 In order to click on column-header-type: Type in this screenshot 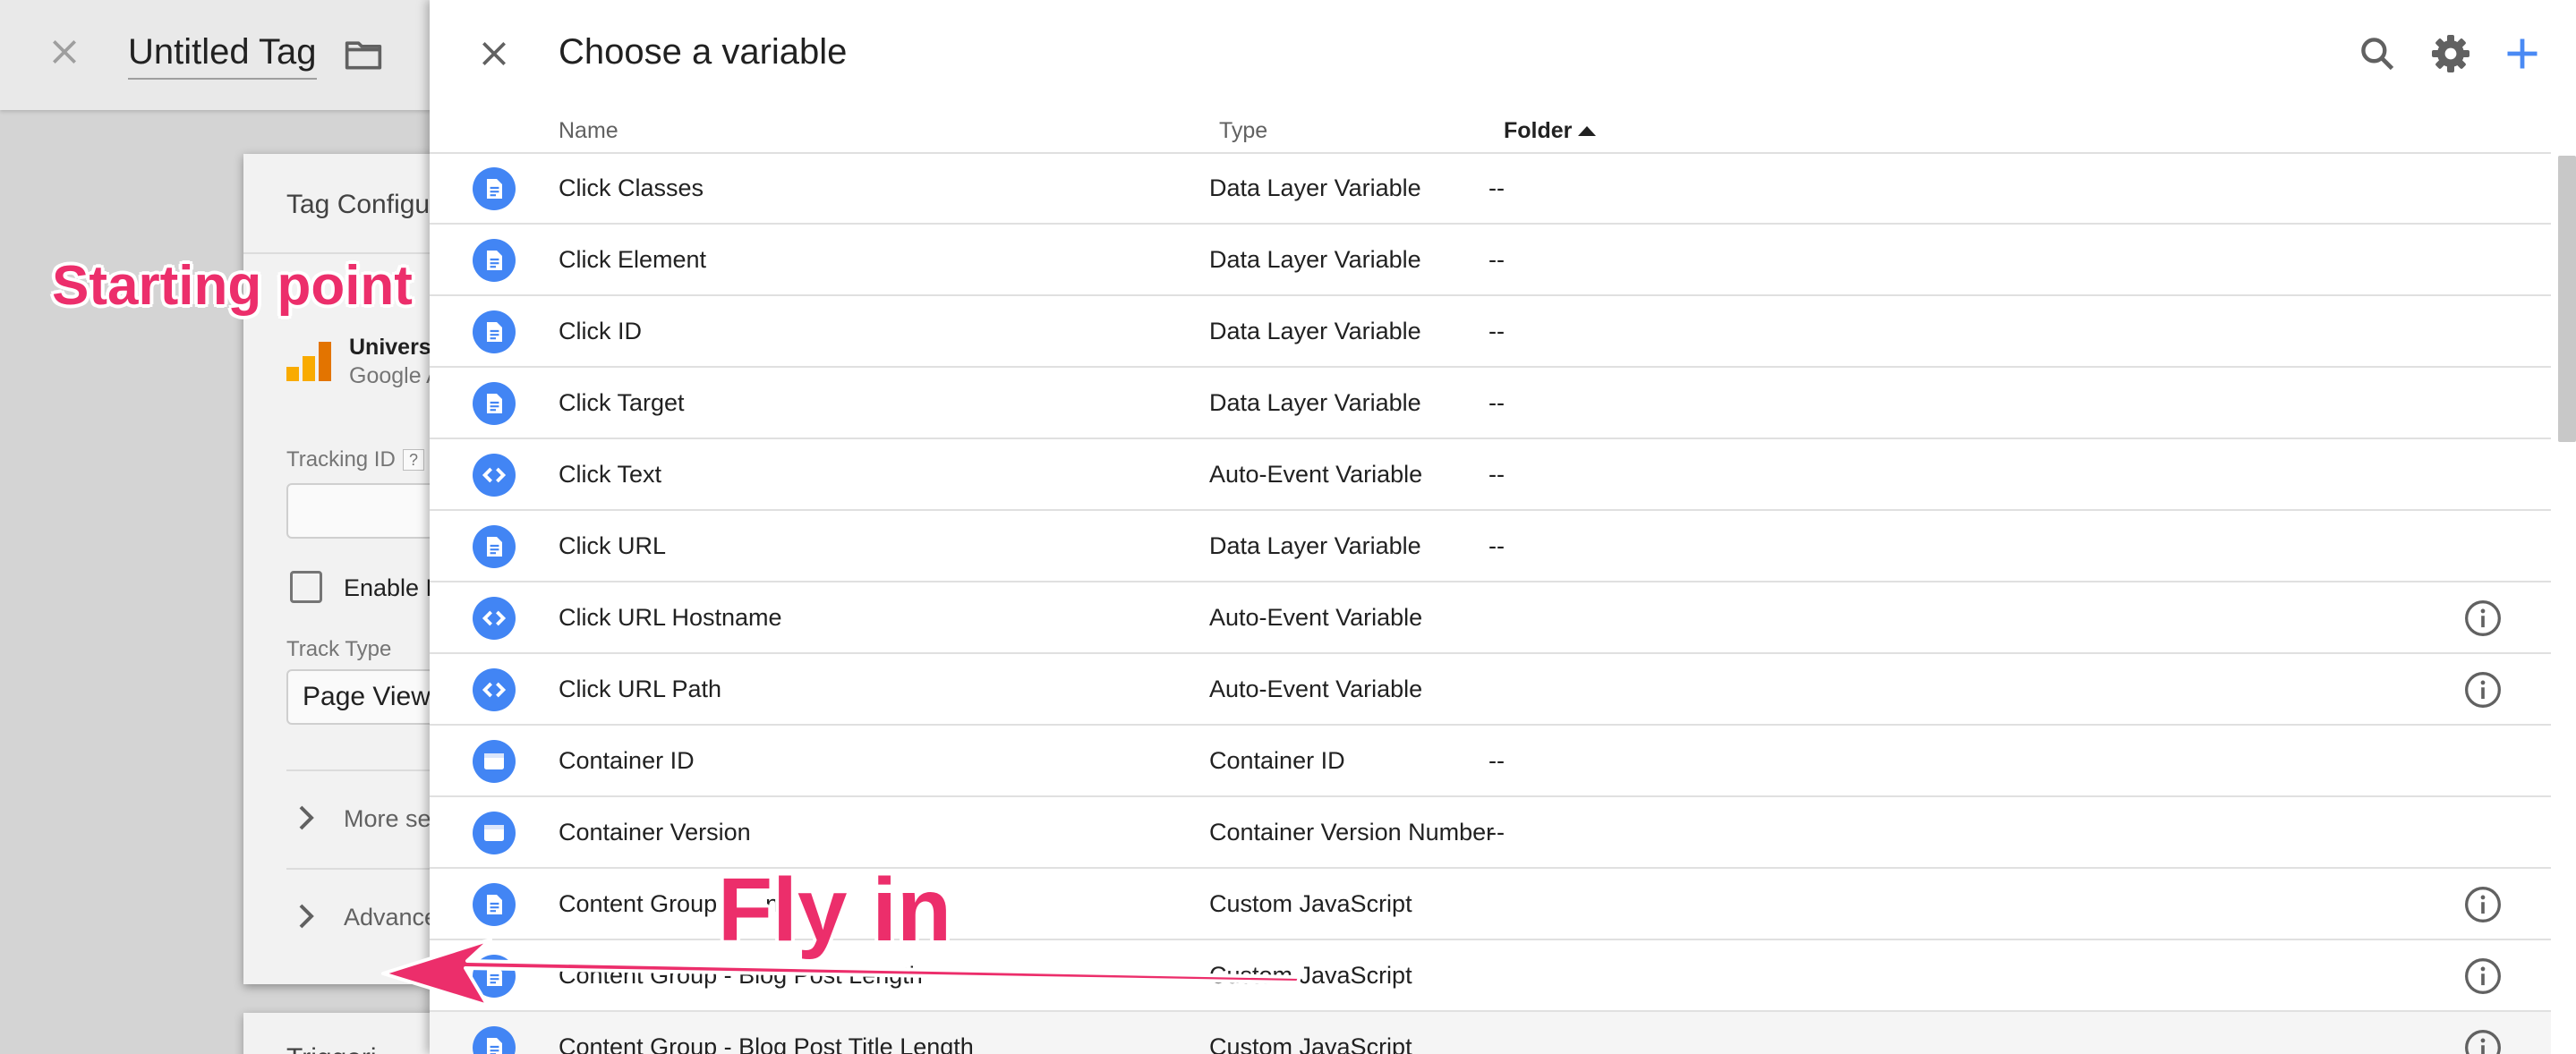, I will do `click(1243, 131)`.